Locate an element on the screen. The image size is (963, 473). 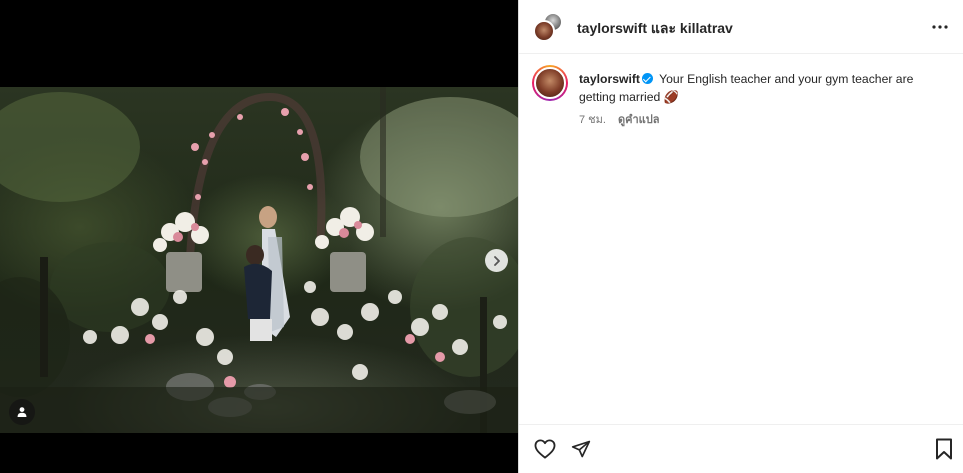
more-options-button is located at coordinates (940, 27).